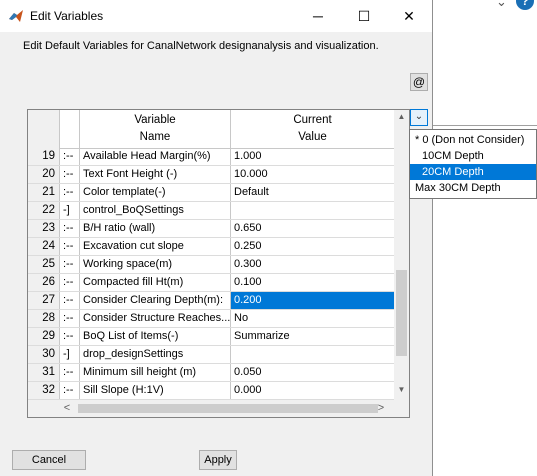  What do you see at coordinates (44, 372) in the screenshot?
I see `row-number: 31` at bounding box center [44, 372].